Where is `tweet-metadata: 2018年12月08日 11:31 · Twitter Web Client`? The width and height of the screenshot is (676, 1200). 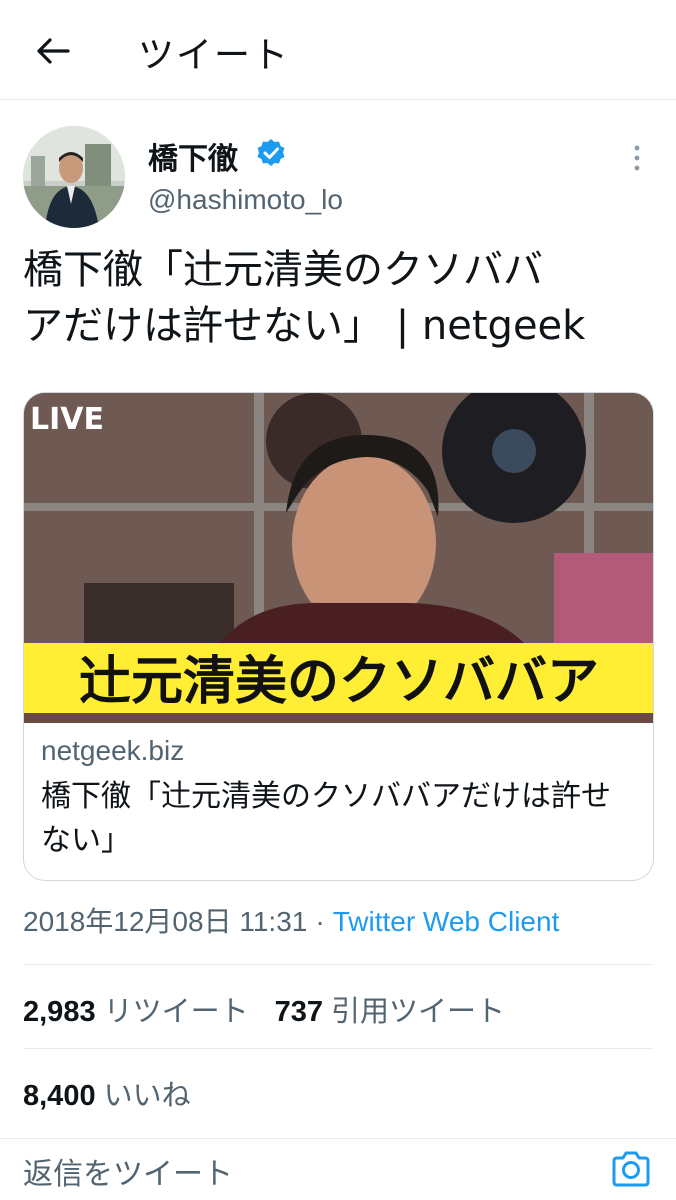 tweet-metadata: 2018年12月08日 11:31 · Twitter Web Client is located at coordinates (291, 920).